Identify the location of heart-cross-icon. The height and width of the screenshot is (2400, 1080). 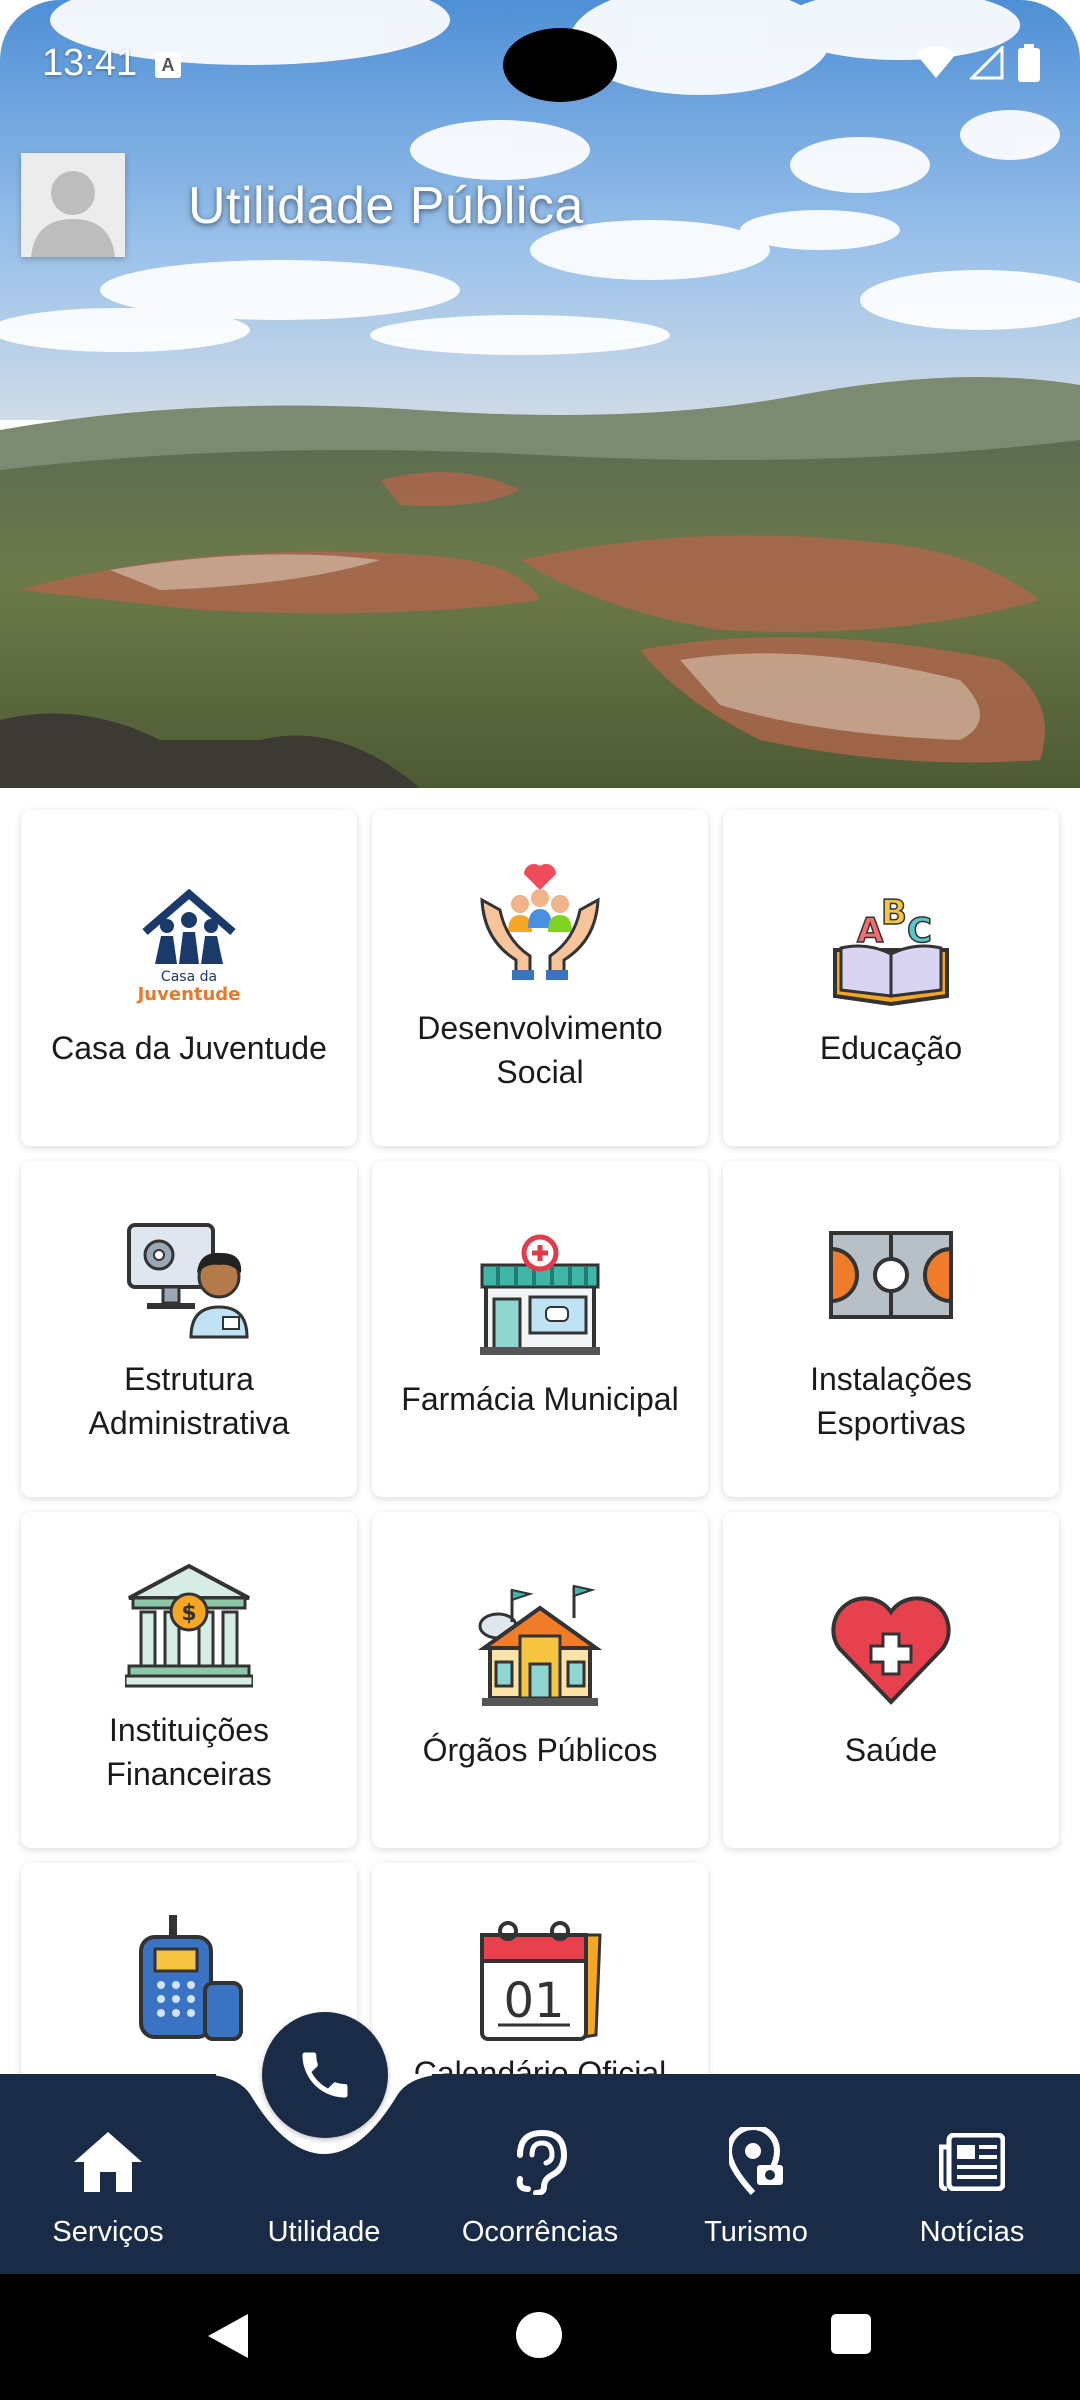
(891, 1646).